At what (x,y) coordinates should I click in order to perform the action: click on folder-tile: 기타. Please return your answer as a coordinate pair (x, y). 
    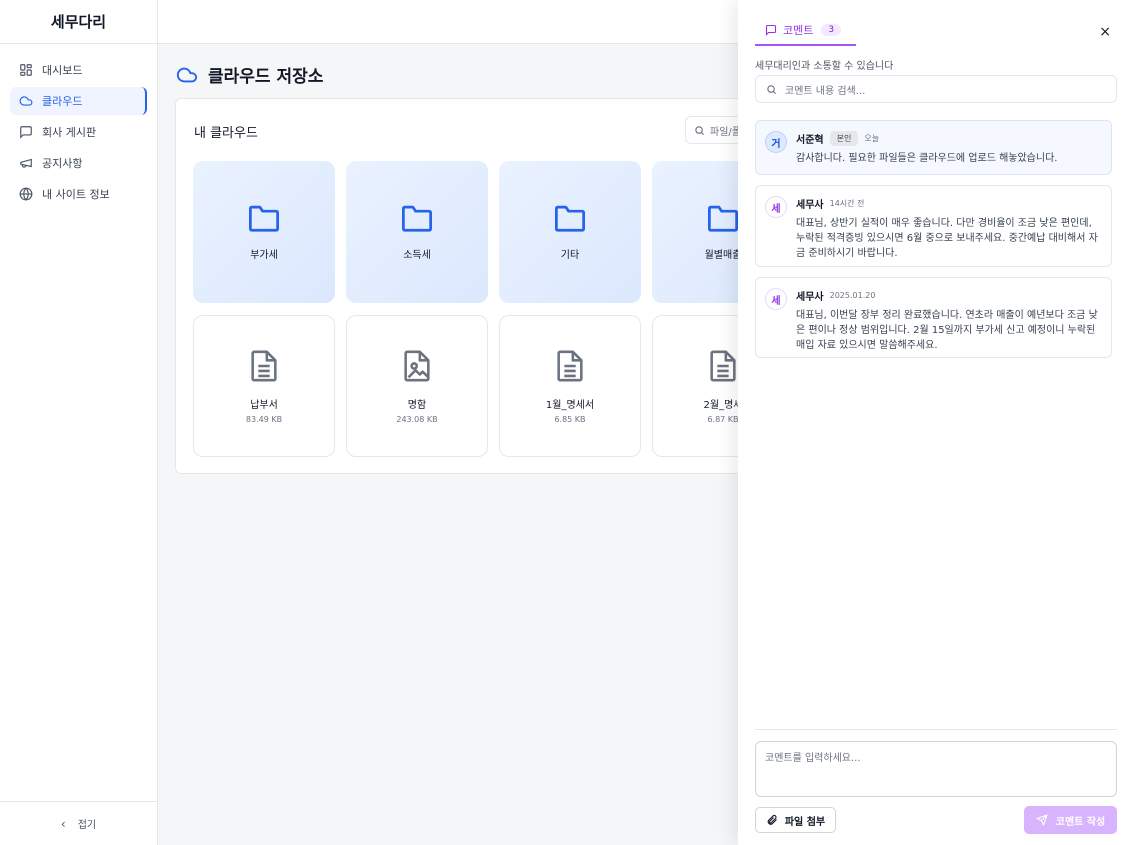
    Looking at the image, I should click on (570, 232).